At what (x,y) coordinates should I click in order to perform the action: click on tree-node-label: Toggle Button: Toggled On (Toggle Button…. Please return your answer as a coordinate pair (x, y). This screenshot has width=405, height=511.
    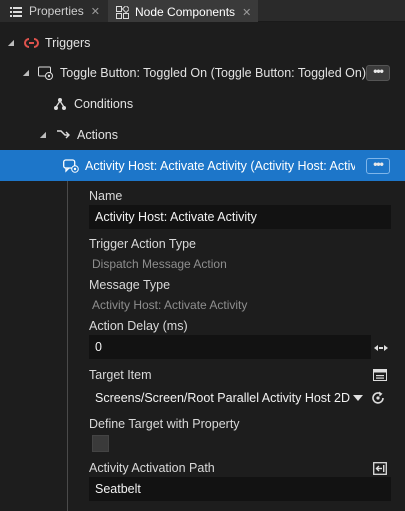
    Looking at the image, I should click on (213, 72).